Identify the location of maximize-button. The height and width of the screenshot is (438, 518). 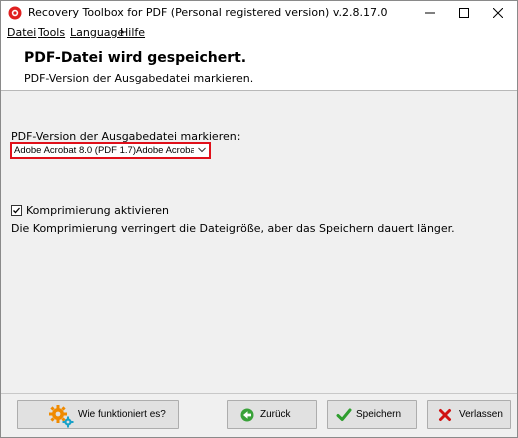
(464, 13).